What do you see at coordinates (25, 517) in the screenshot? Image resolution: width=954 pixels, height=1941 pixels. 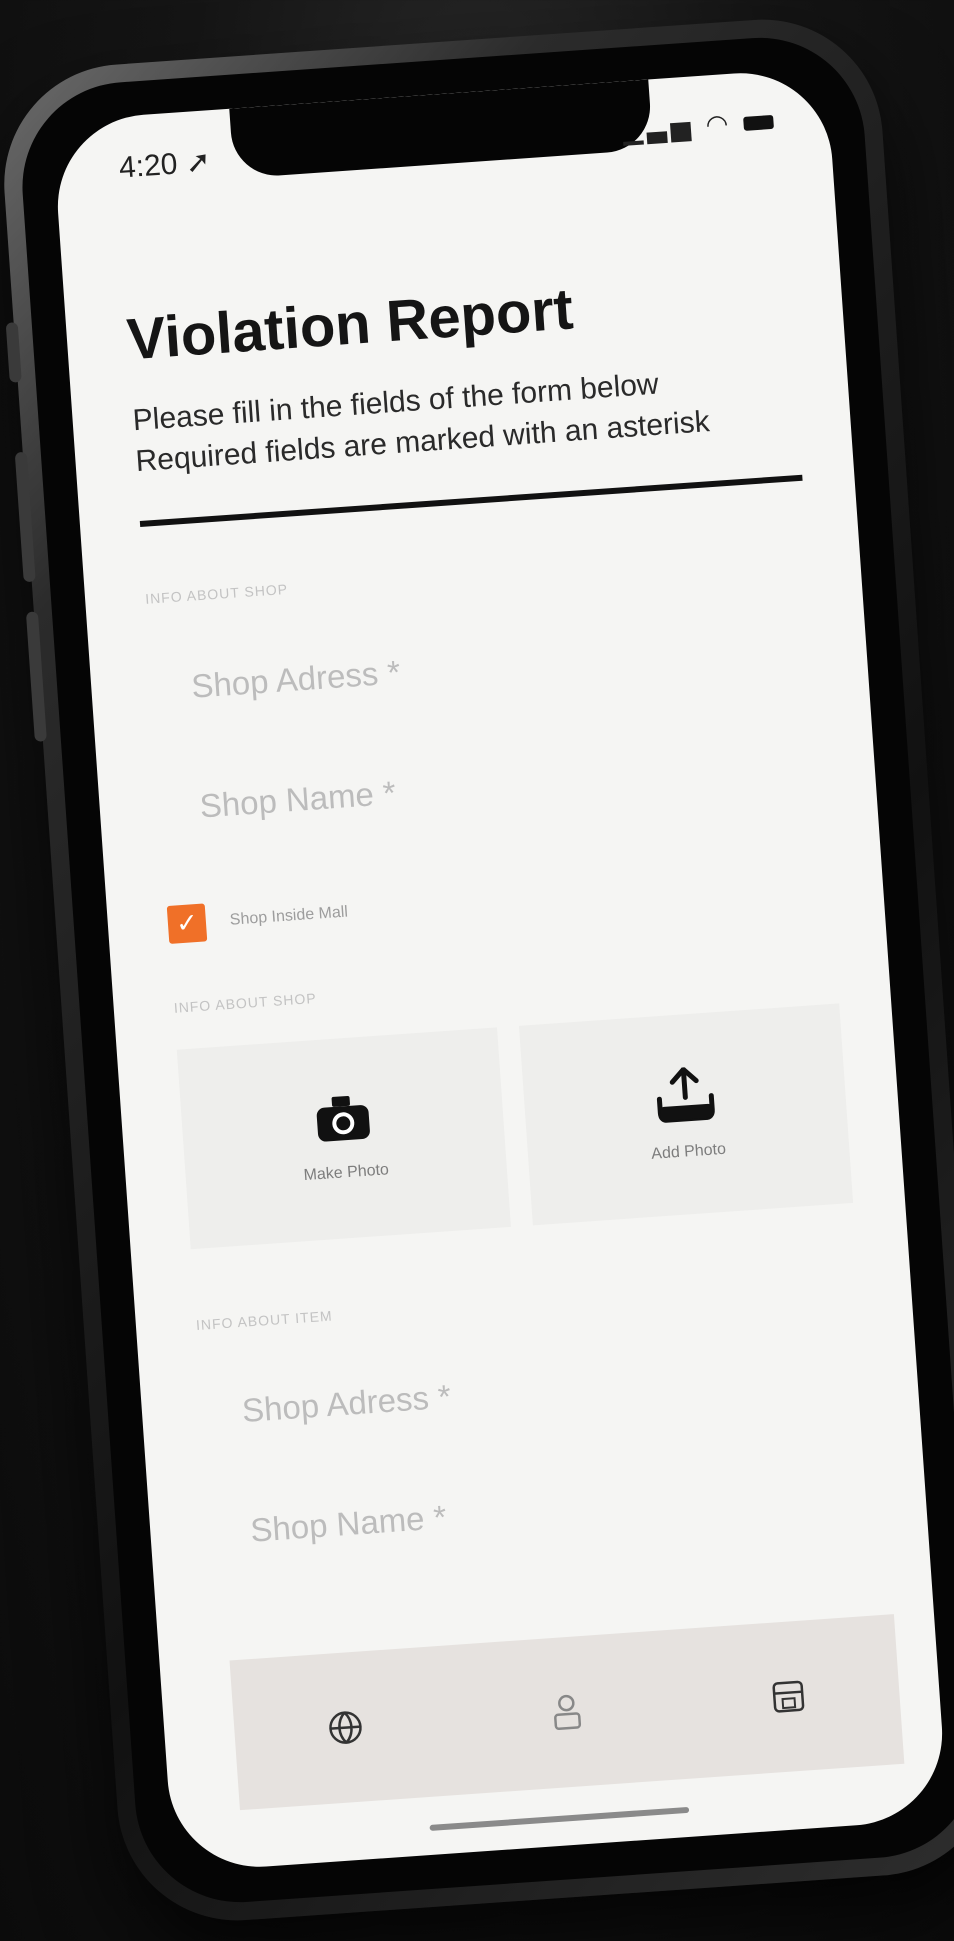 I see `volume-up-button` at bounding box center [25, 517].